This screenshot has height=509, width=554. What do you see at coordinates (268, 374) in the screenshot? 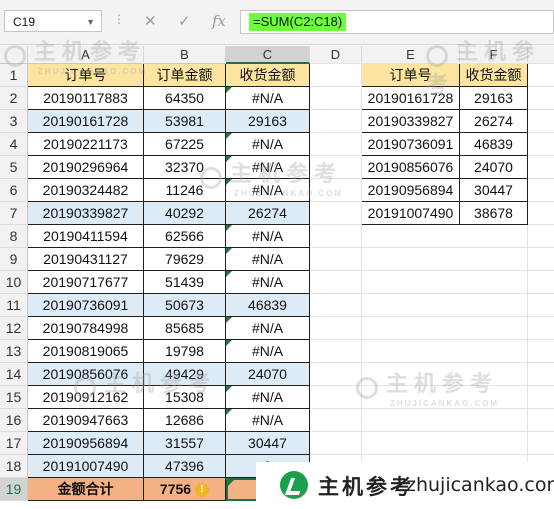
I see `received-amount-cell: 24070` at bounding box center [268, 374].